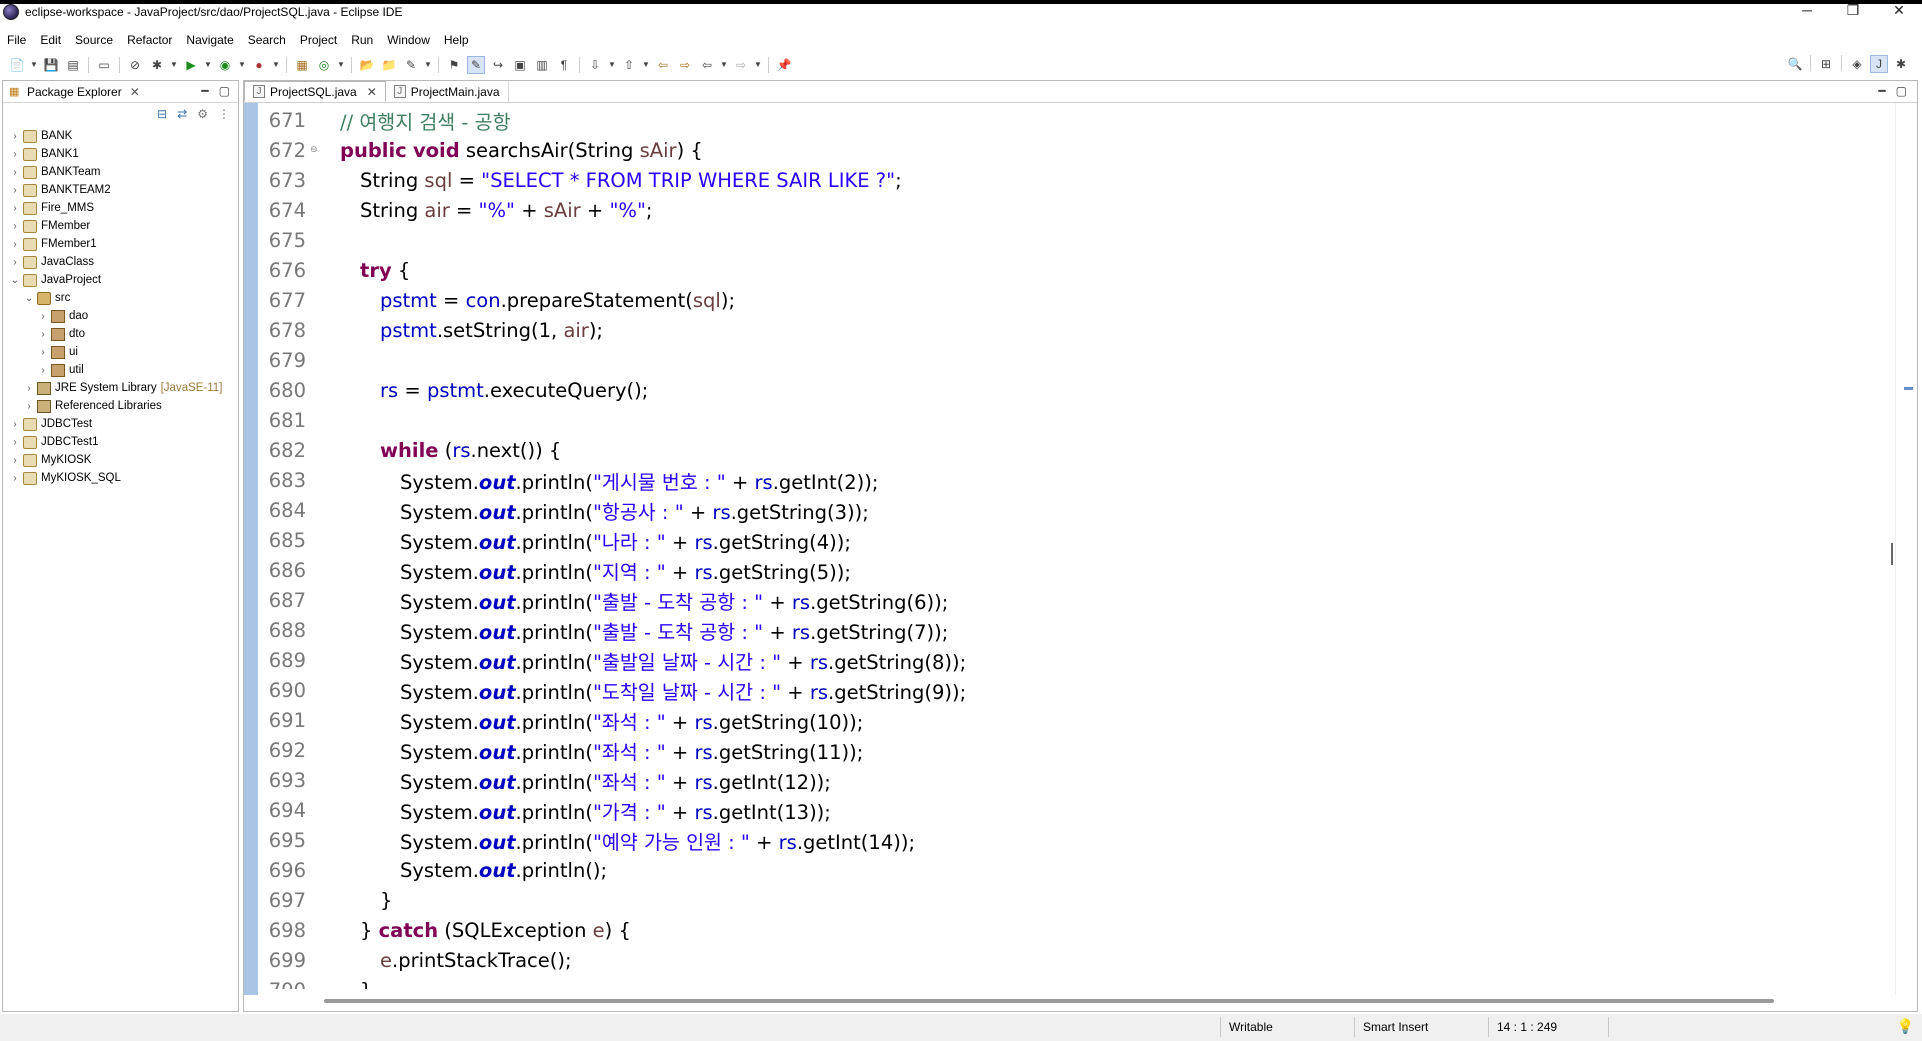 Image resolution: width=1922 pixels, height=1041 pixels. I want to click on navigate-forward-icon: ⇨, so click(741, 65).